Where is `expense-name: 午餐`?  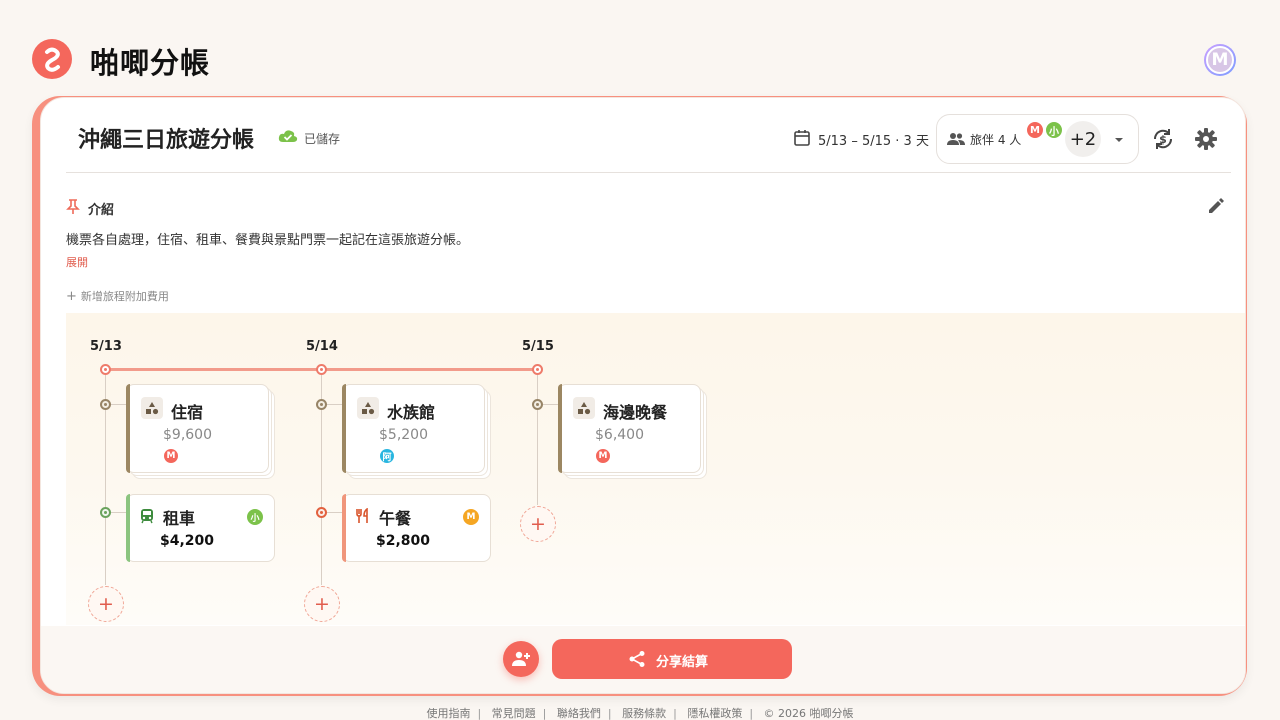
expense-name: 午餐 is located at coordinates (395, 518).